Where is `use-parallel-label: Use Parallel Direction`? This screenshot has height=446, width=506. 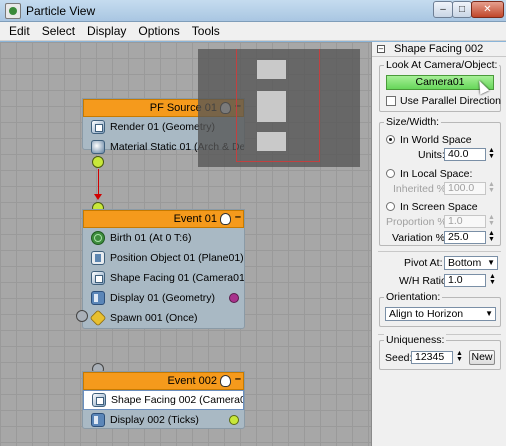 use-parallel-label: Use Parallel Direction is located at coordinates (450, 101).